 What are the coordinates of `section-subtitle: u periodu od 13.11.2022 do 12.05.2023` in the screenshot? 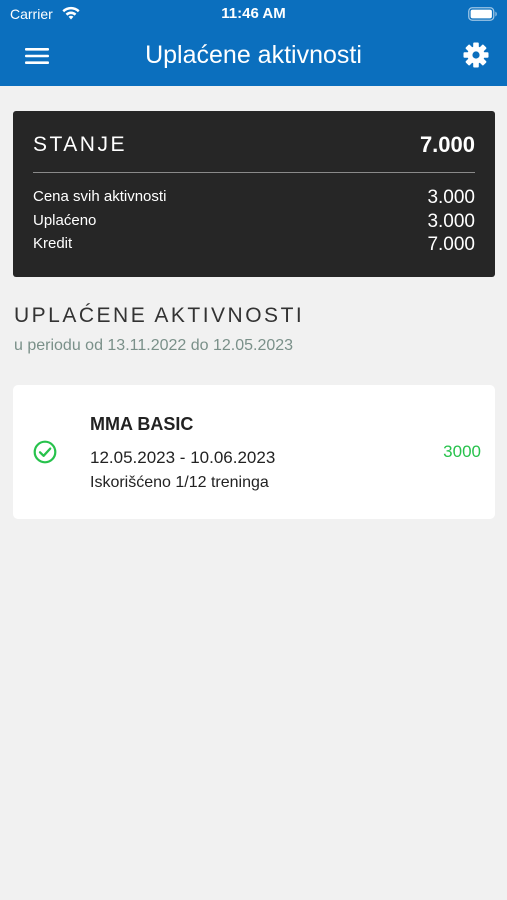 It's located at (154, 345).